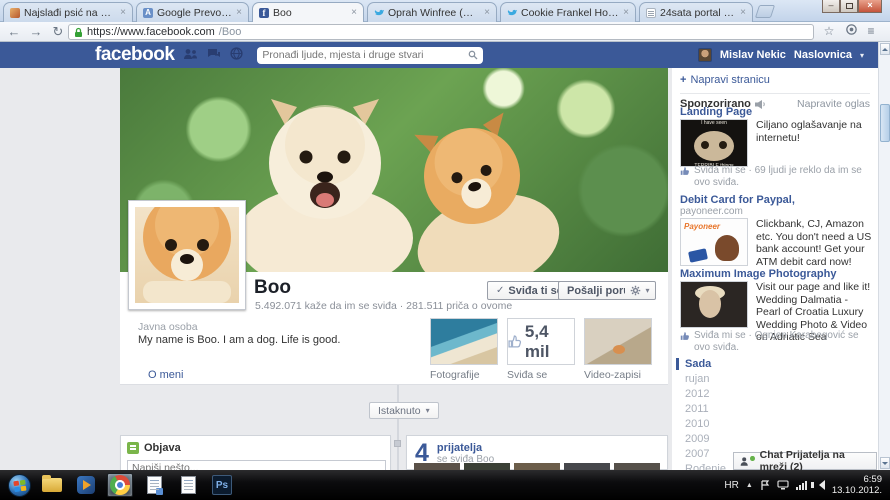  Describe the element at coordinates (744, 461) in the screenshot. I see `person-icon` at that location.